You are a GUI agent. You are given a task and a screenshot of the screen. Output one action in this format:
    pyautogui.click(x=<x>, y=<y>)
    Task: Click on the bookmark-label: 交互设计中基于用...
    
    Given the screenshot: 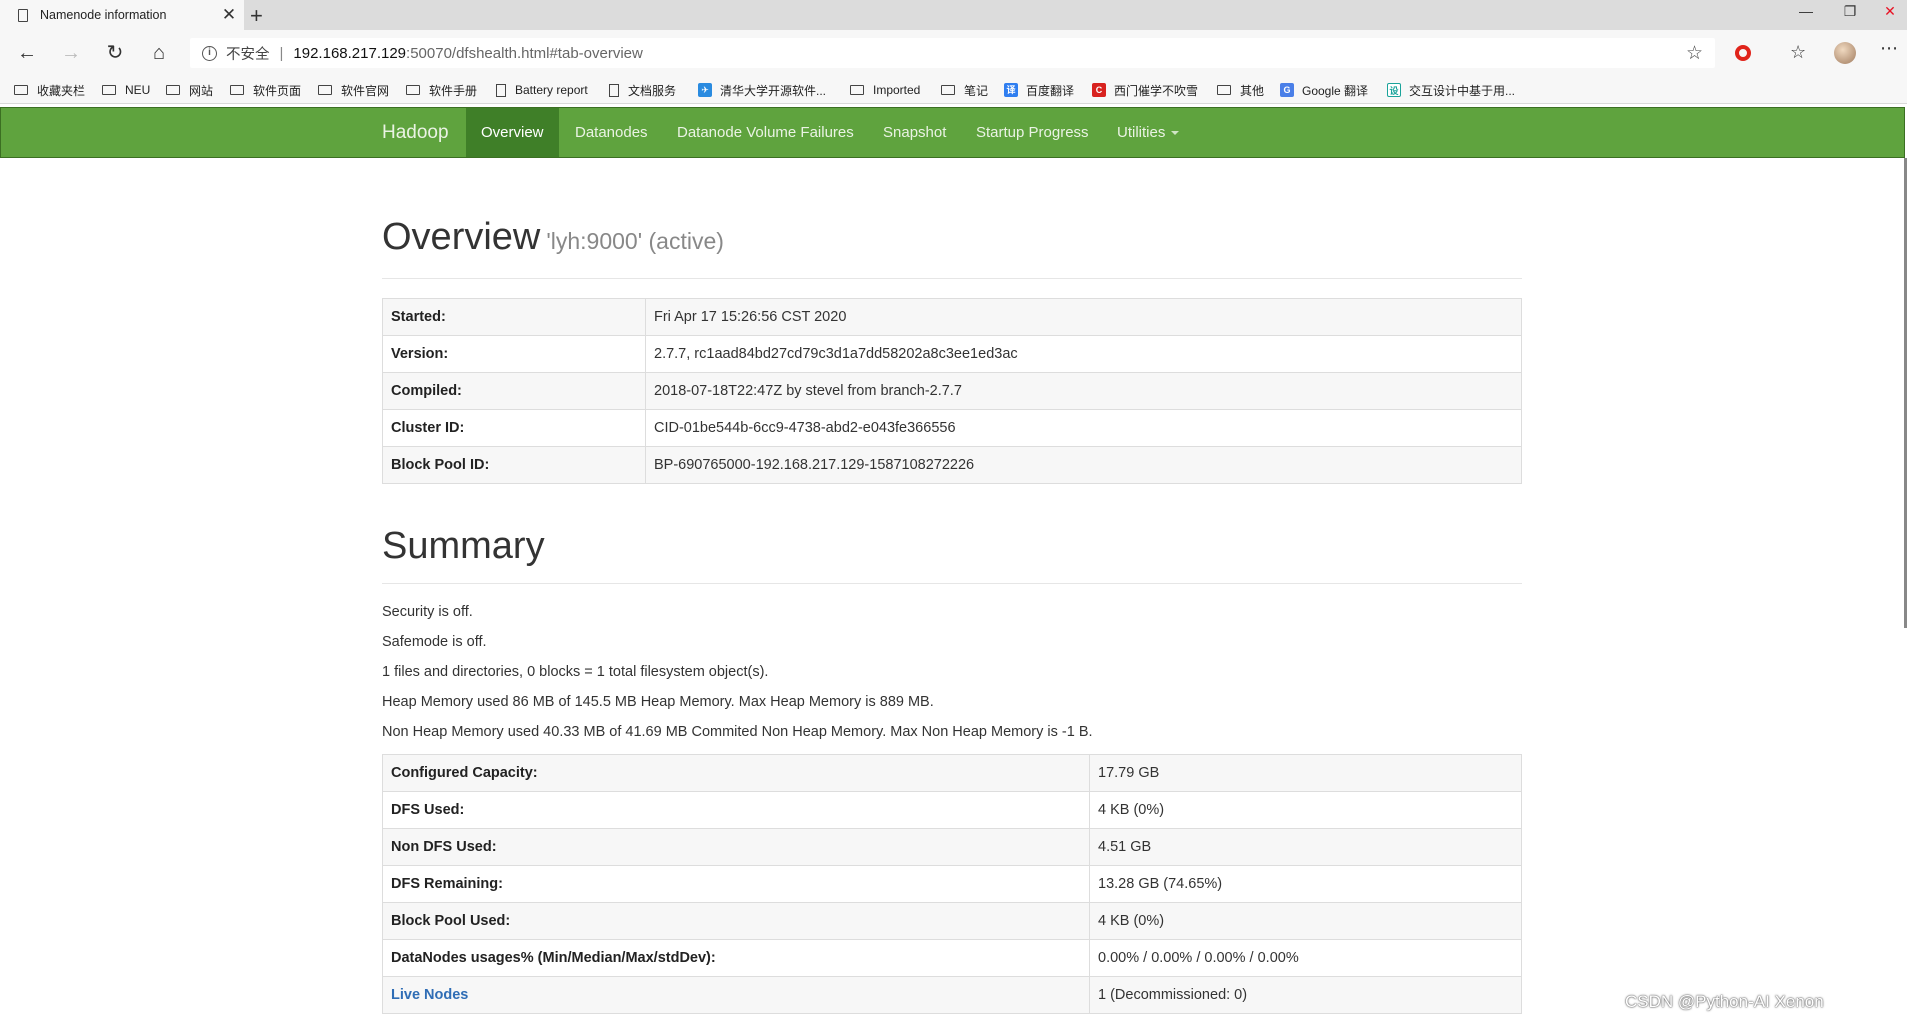 What is the action you would take?
    pyautogui.click(x=1462, y=90)
    